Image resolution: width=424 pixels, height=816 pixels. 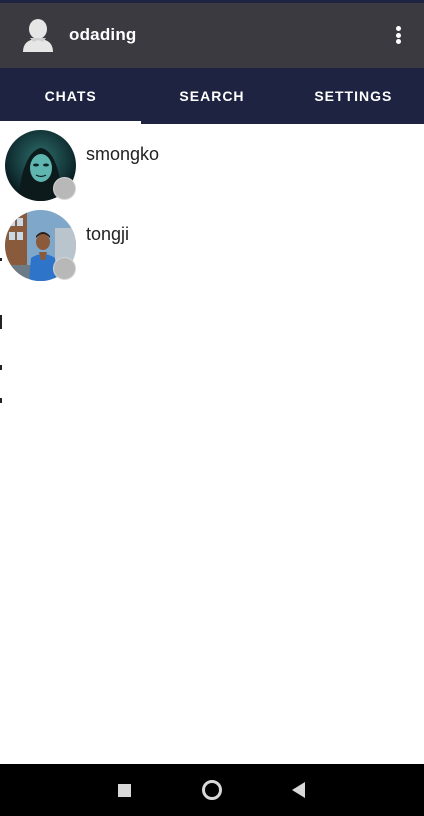 I want to click on square-recents-icon, so click(x=124, y=790).